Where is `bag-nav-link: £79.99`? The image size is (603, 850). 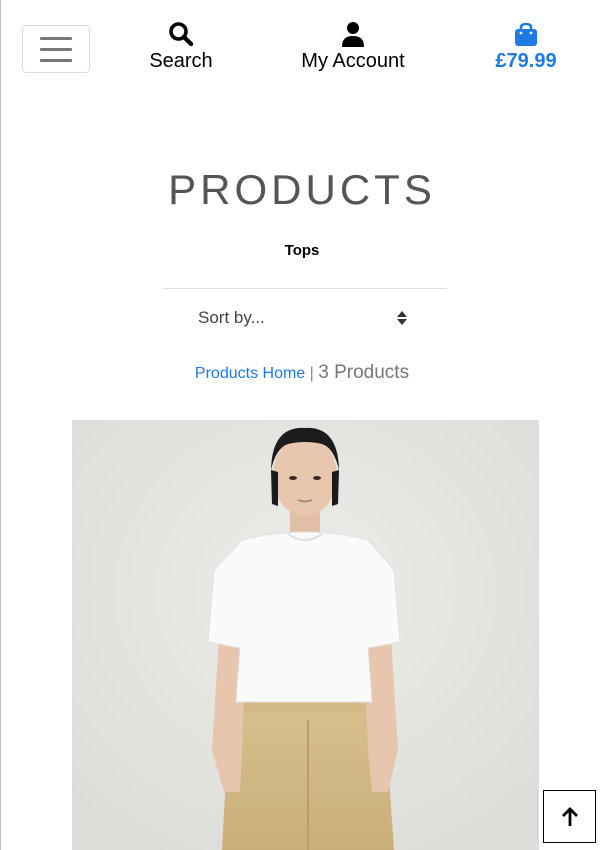 bag-nav-link: £79.99 is located at coordinates (526, 46).